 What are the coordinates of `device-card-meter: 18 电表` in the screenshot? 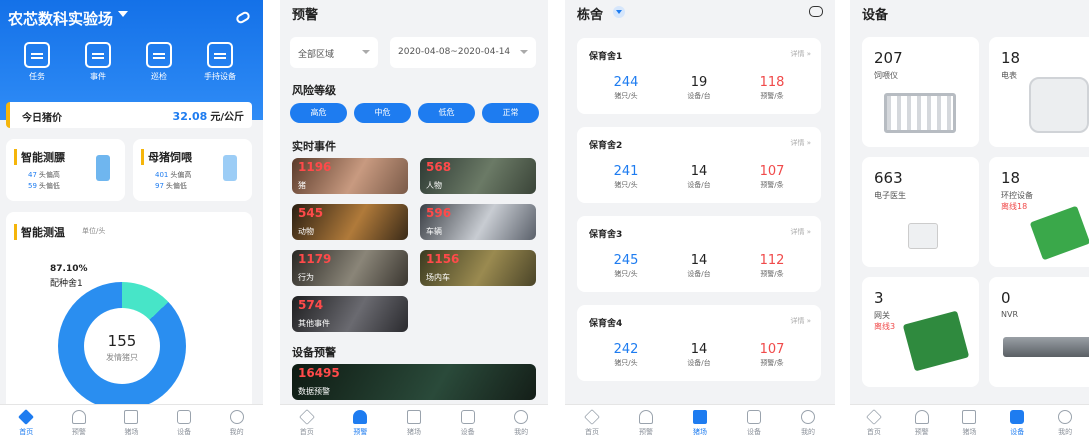 It's located at (1039, 92).